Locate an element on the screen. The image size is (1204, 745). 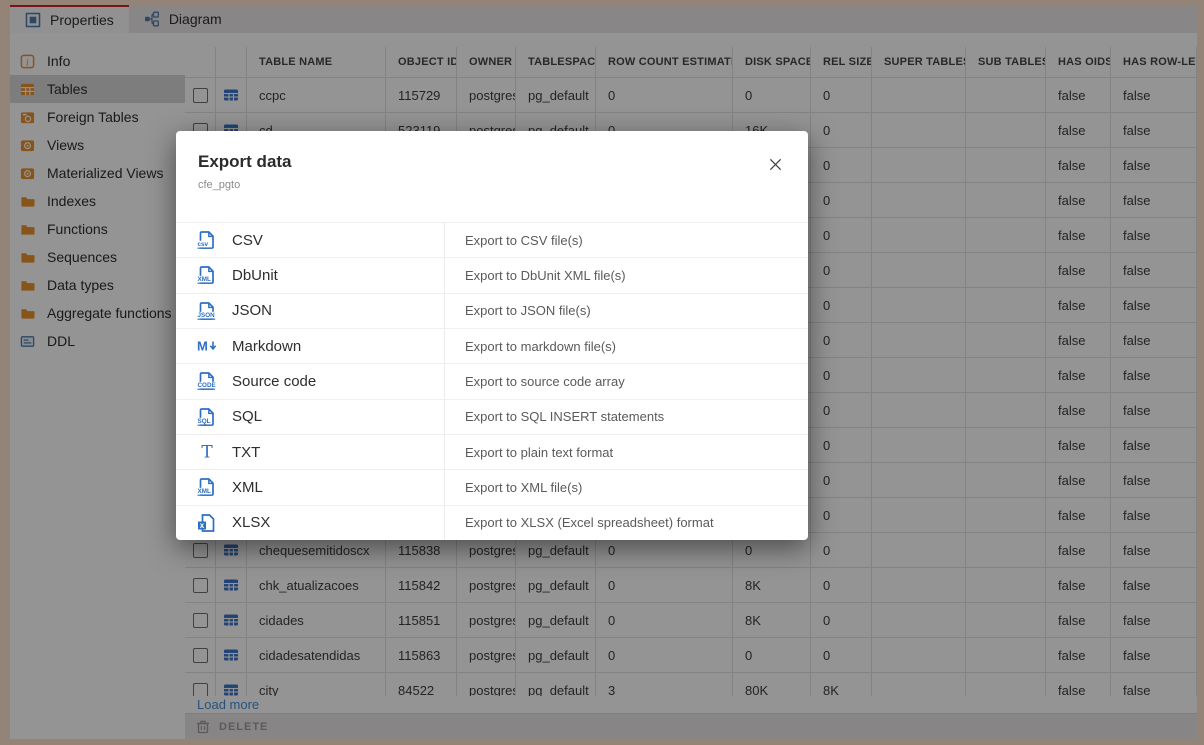
dialog-subtitle: cfe_pgto is located at coordinates (219, 185).